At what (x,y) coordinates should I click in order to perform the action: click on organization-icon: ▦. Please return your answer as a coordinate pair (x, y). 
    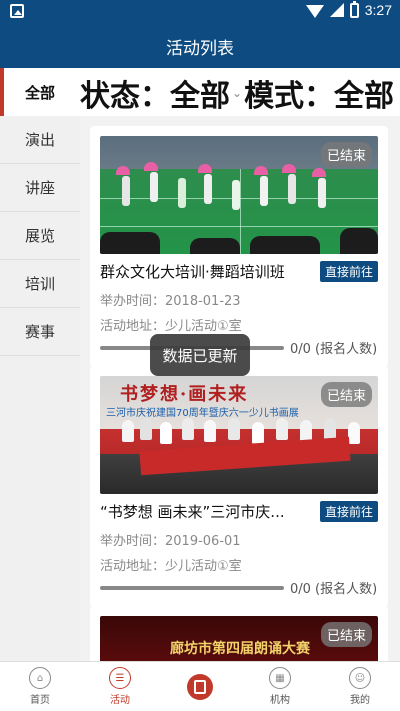
    Looking at the image, I should click on (280, 678).